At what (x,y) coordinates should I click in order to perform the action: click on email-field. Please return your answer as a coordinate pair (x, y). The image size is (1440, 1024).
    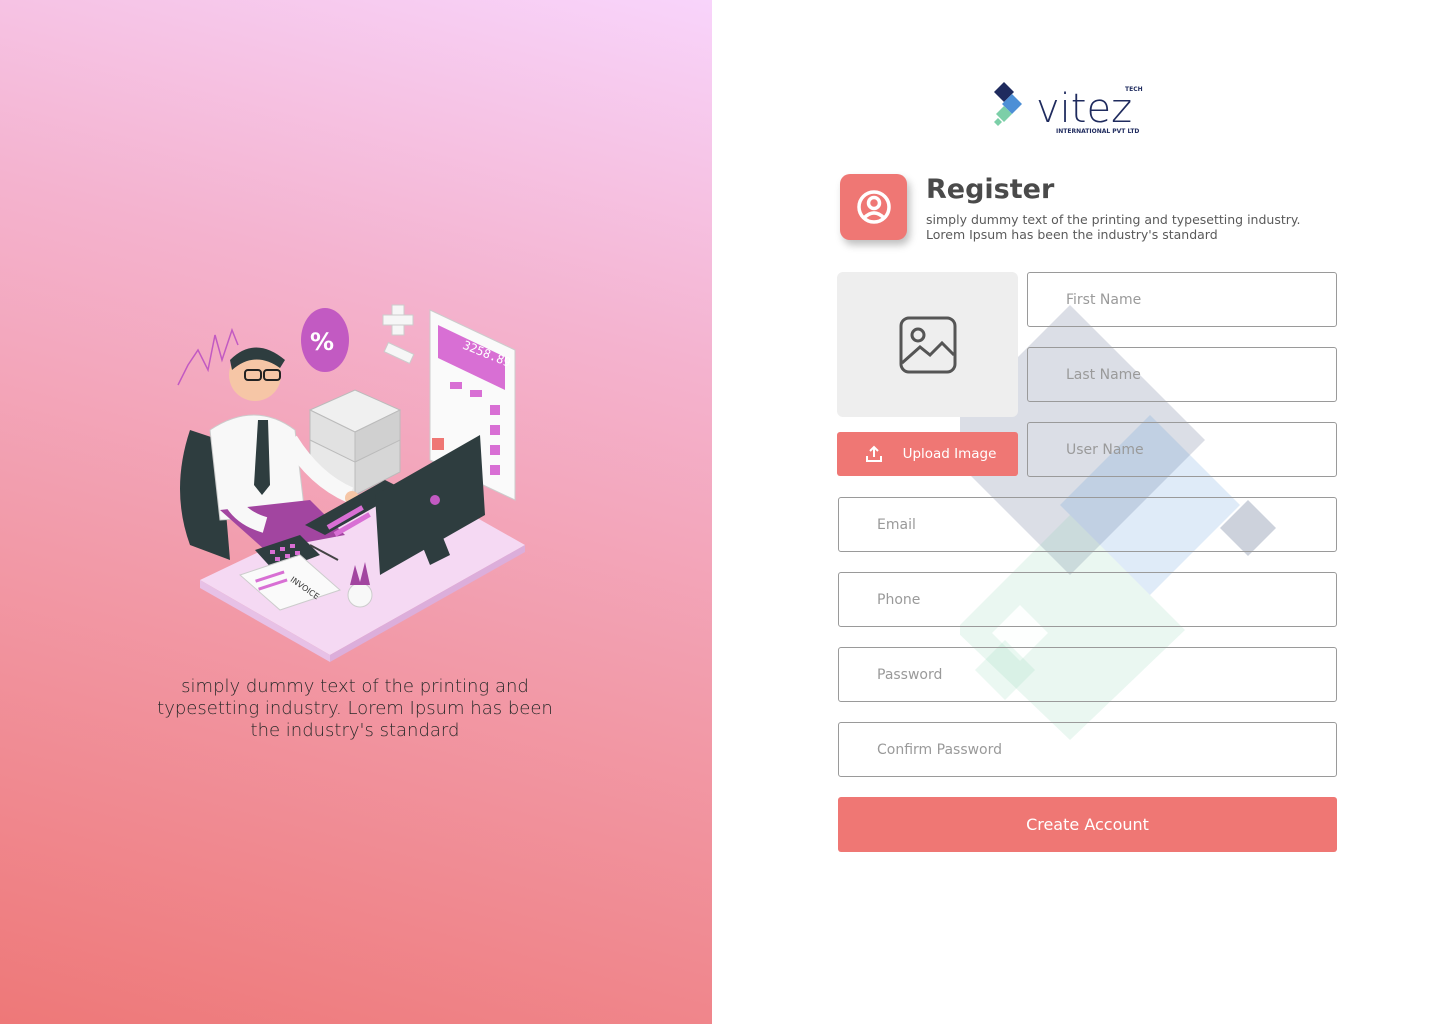
    Looking at the image, I should click on (1087, 524).